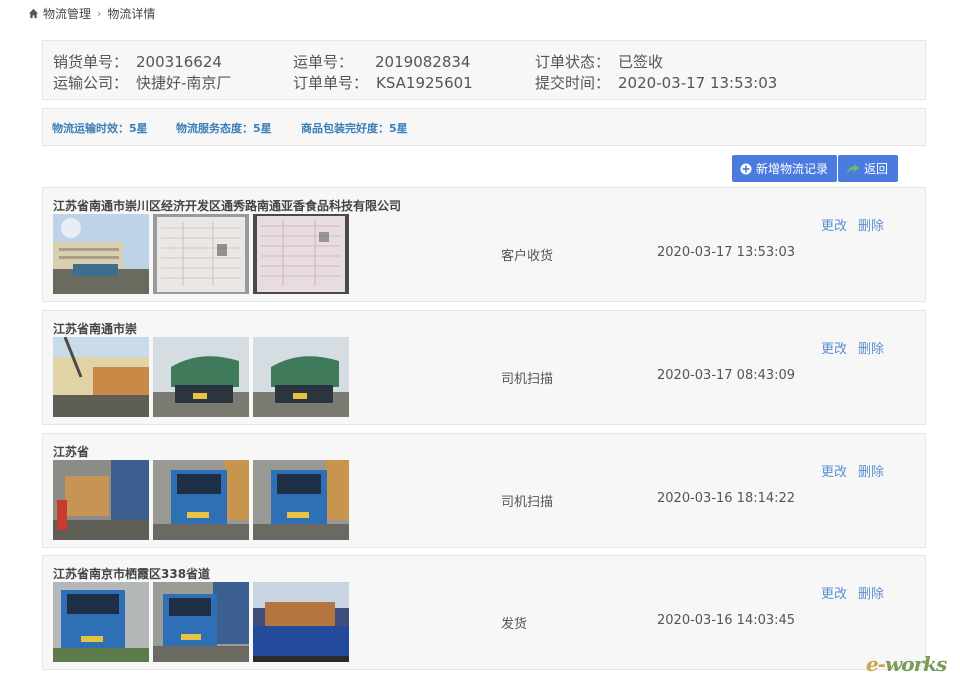 This screenshot has height=691, width=960. Describe the element at coordinates (853, 168) in the screenshot. I see `share-arrow-icon` at that location.